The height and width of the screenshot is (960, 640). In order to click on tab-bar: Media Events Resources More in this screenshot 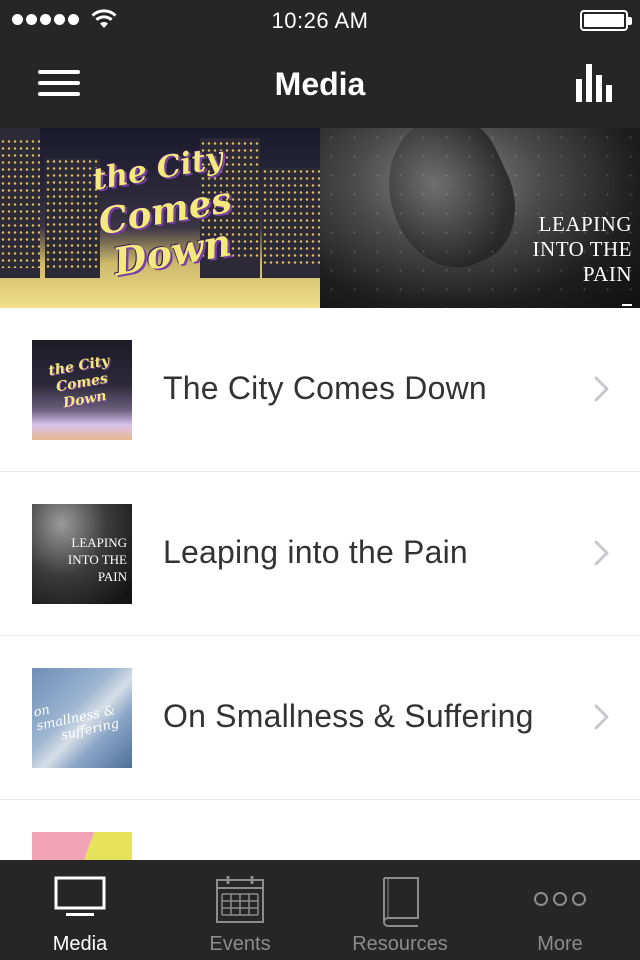, I will do `click(320, 910)`.